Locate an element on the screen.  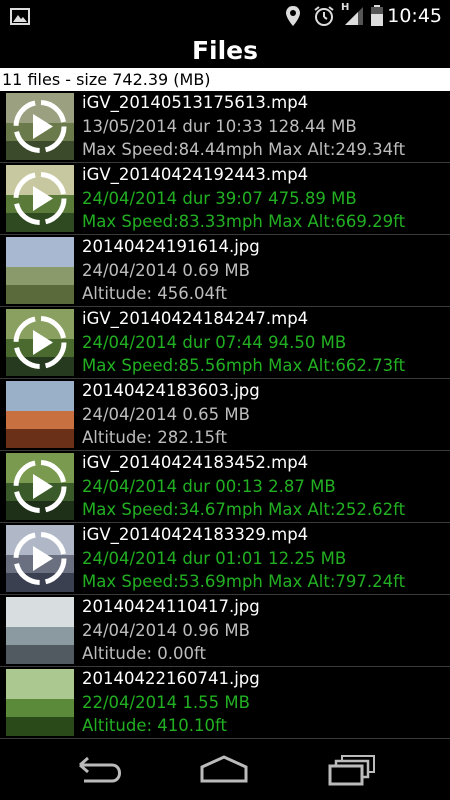
file-stats: Max Speed:83.33mph Max Alt:669.29ft is located at coordinates (244, 221).